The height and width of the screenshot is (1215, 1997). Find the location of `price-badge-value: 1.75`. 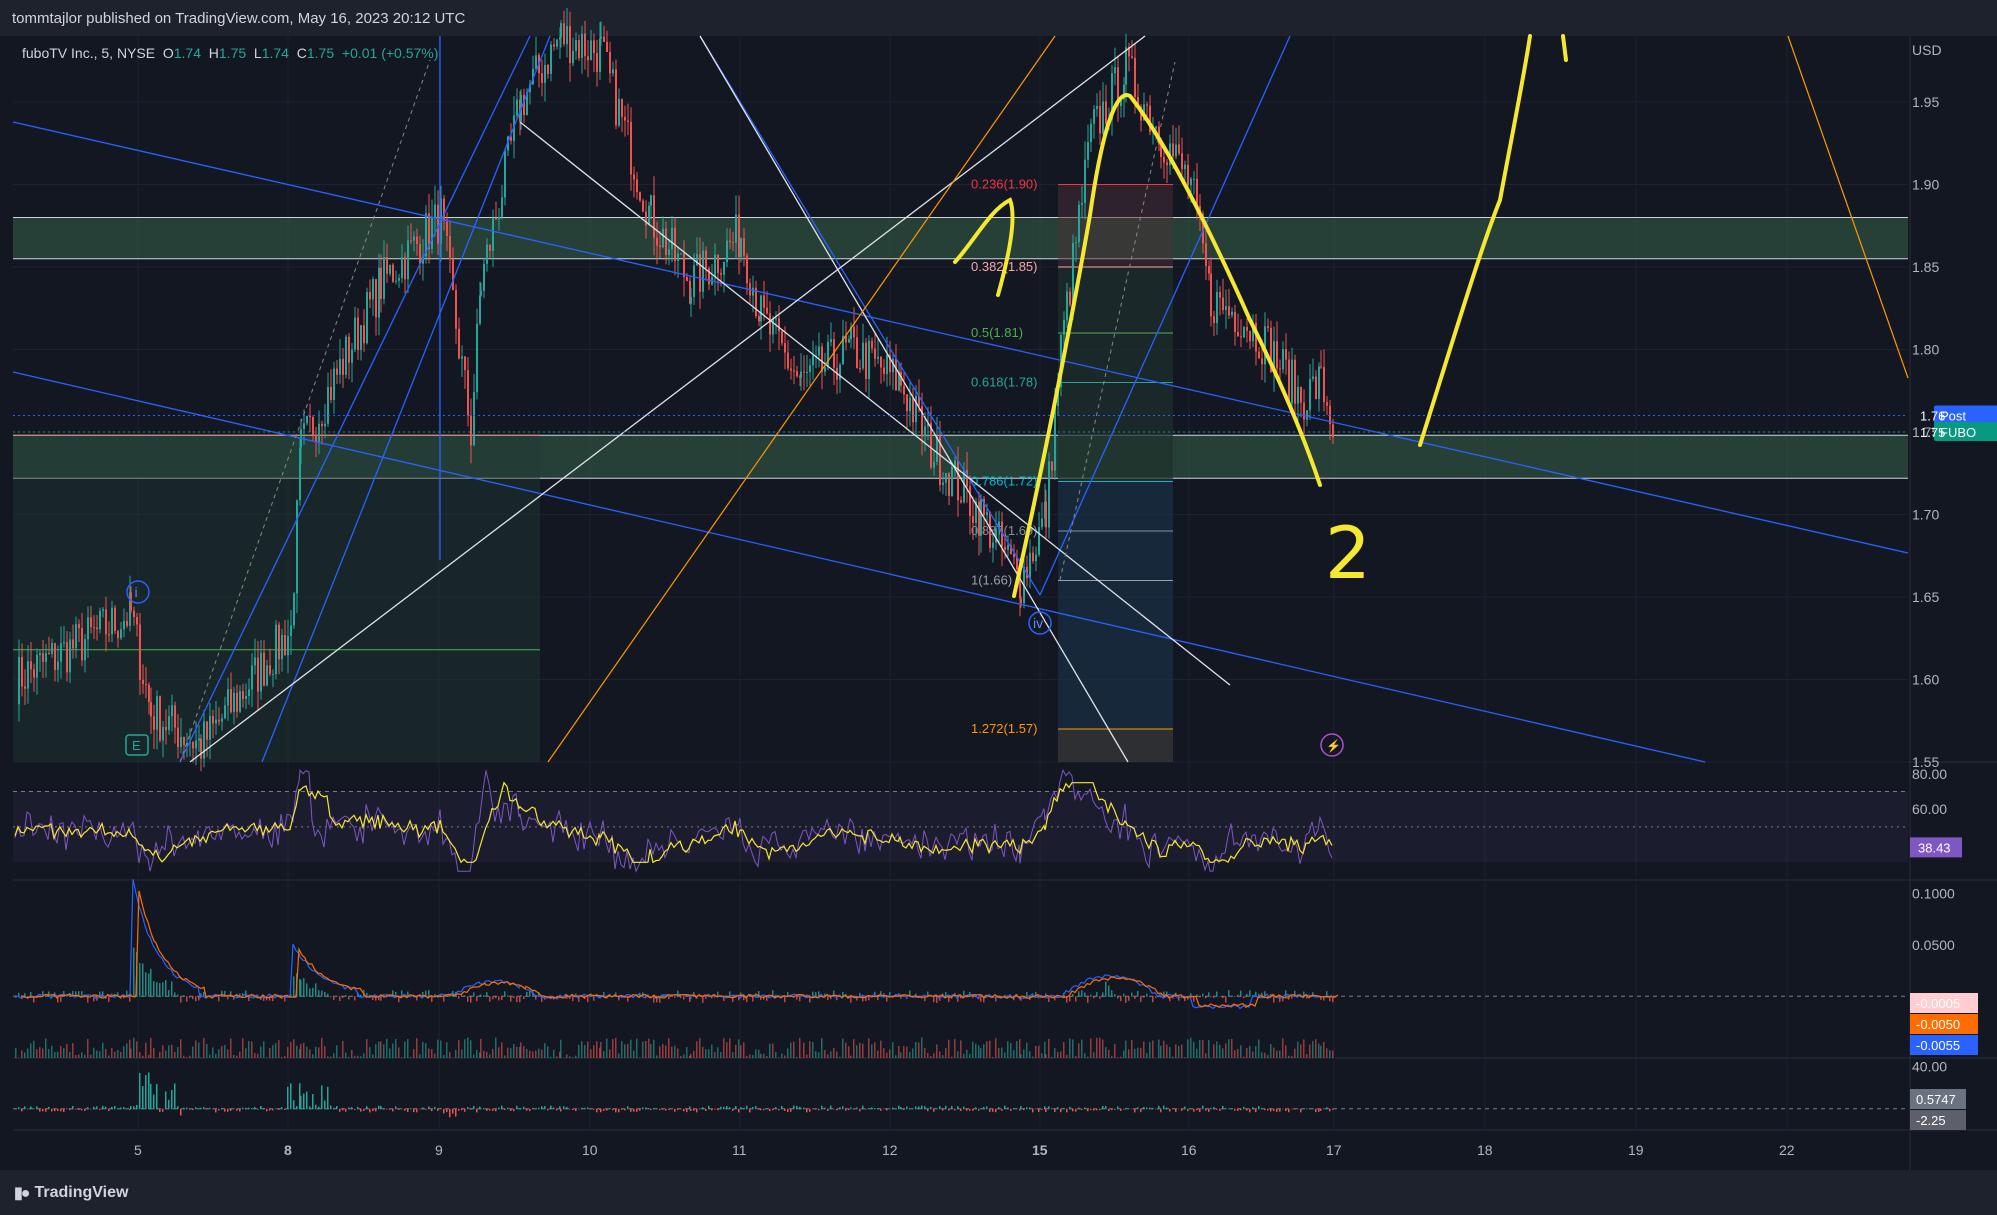

price-badge-value: 1.75 is located at coordinates (1932, 432).